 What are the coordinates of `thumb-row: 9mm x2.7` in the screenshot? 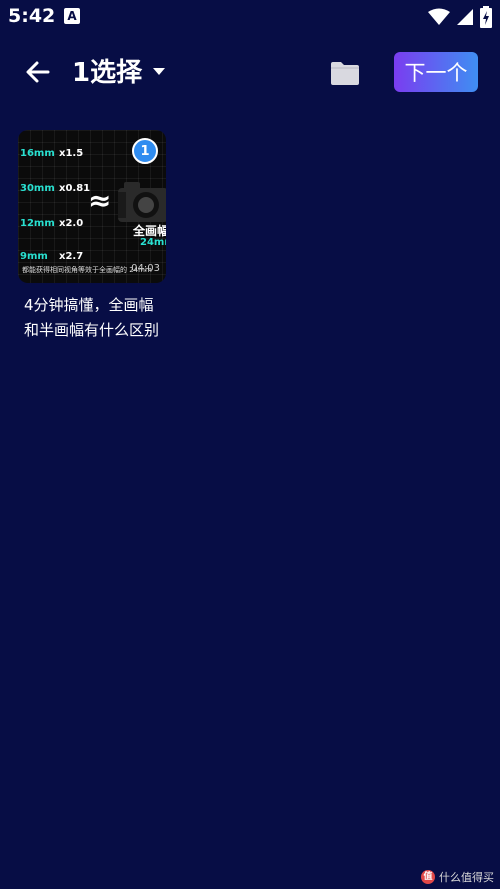 It's located at (51, 256).